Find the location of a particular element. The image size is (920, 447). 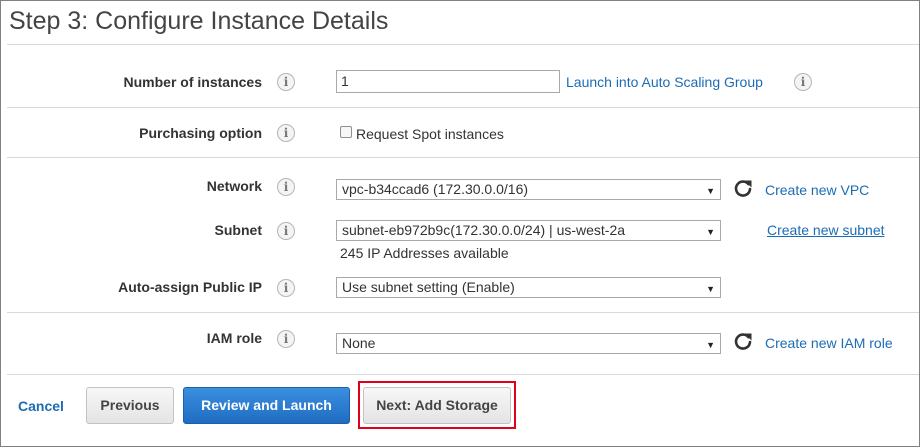

spot-instances-checkbox is located at coordinates (346, 132).